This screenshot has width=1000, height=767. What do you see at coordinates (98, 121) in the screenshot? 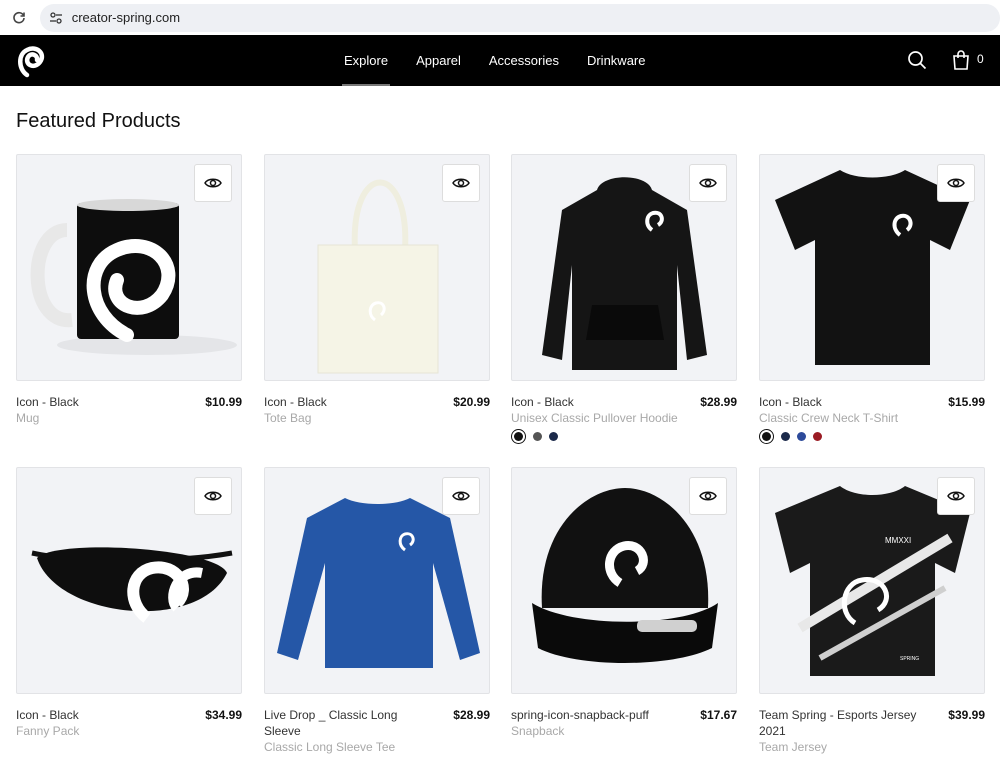
I see `page-title: Featured Products` at bounding box center [98, 121].